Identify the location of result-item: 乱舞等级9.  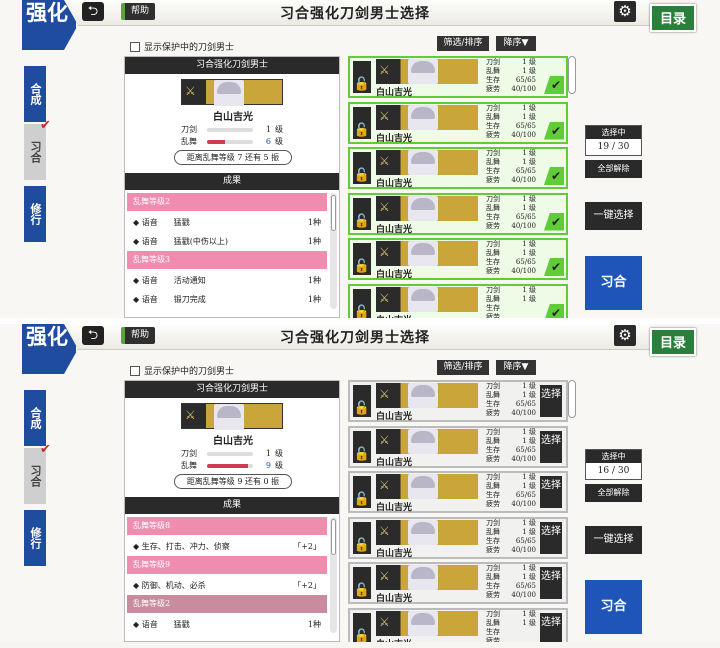
(227, 565).